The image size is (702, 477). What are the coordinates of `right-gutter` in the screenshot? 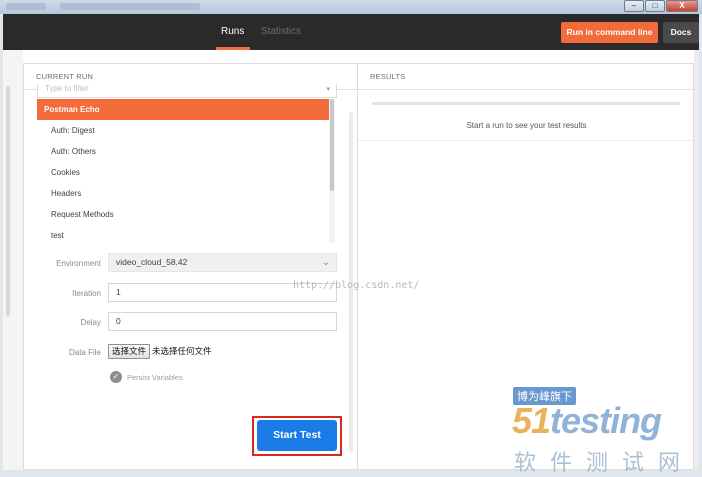 It's located at (696, 260).